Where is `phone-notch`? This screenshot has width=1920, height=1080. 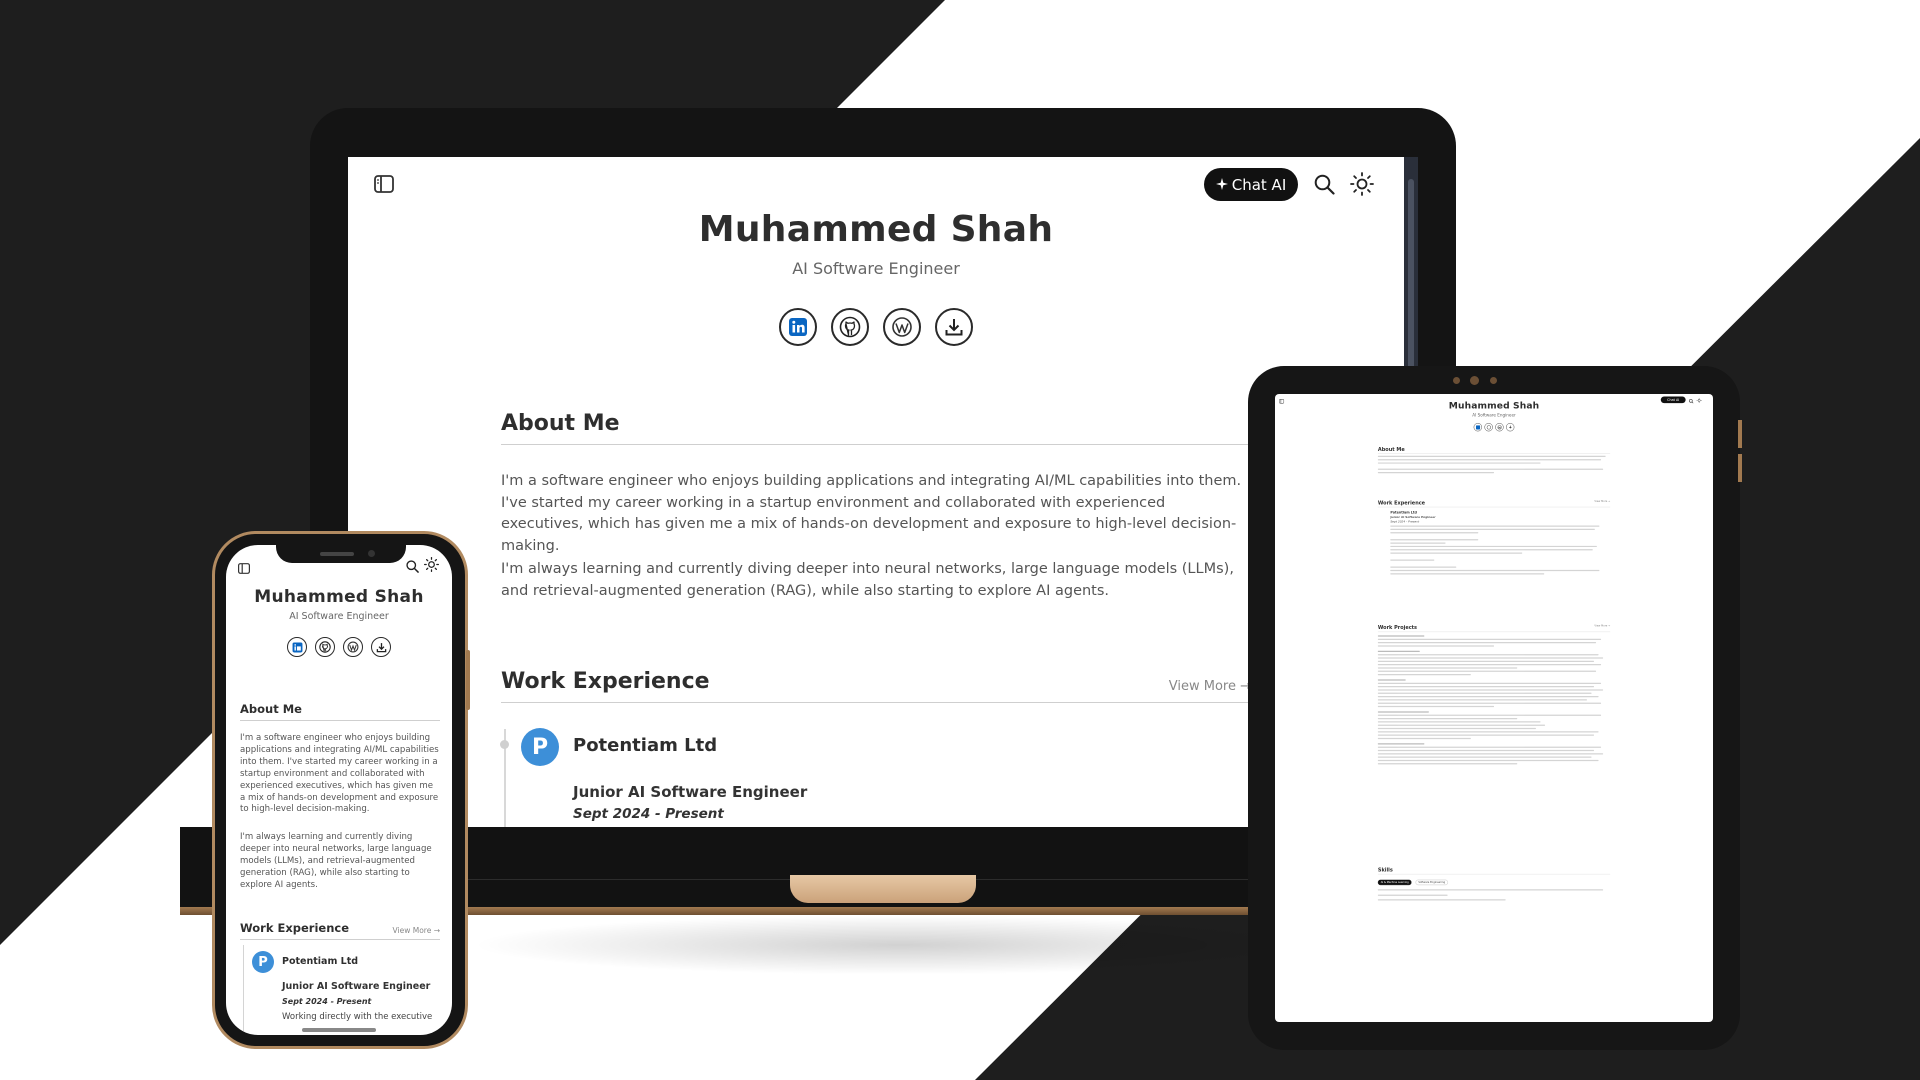 phone-notch is located at coordinates (341, 554).